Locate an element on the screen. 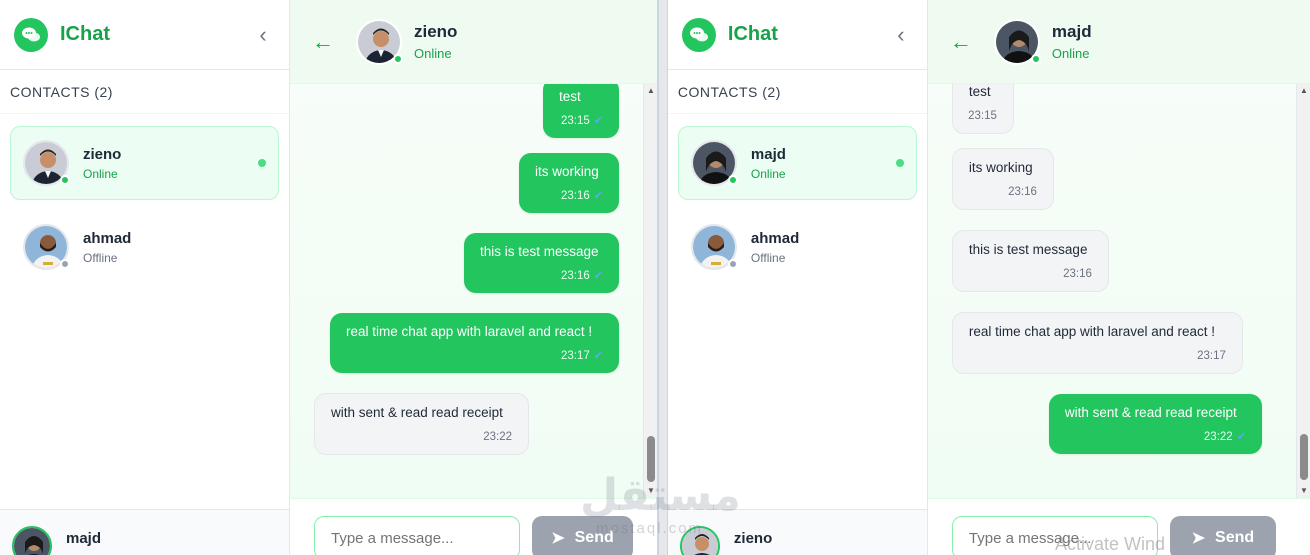  current-user-name: zieno is located at coordinates (753, 538).